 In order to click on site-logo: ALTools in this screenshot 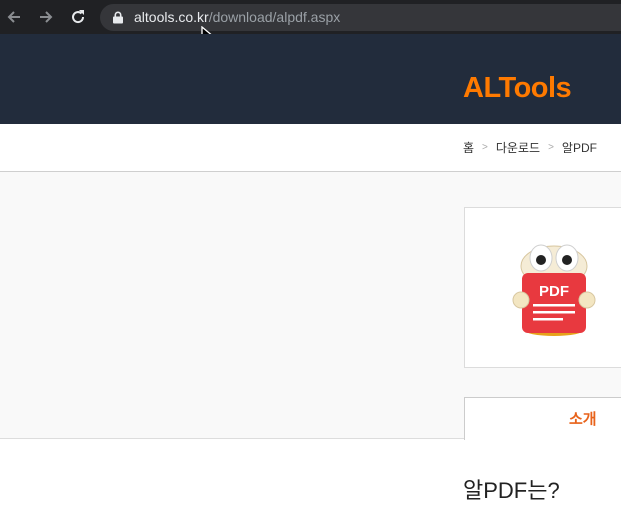, I will do `click(517, 88)`.